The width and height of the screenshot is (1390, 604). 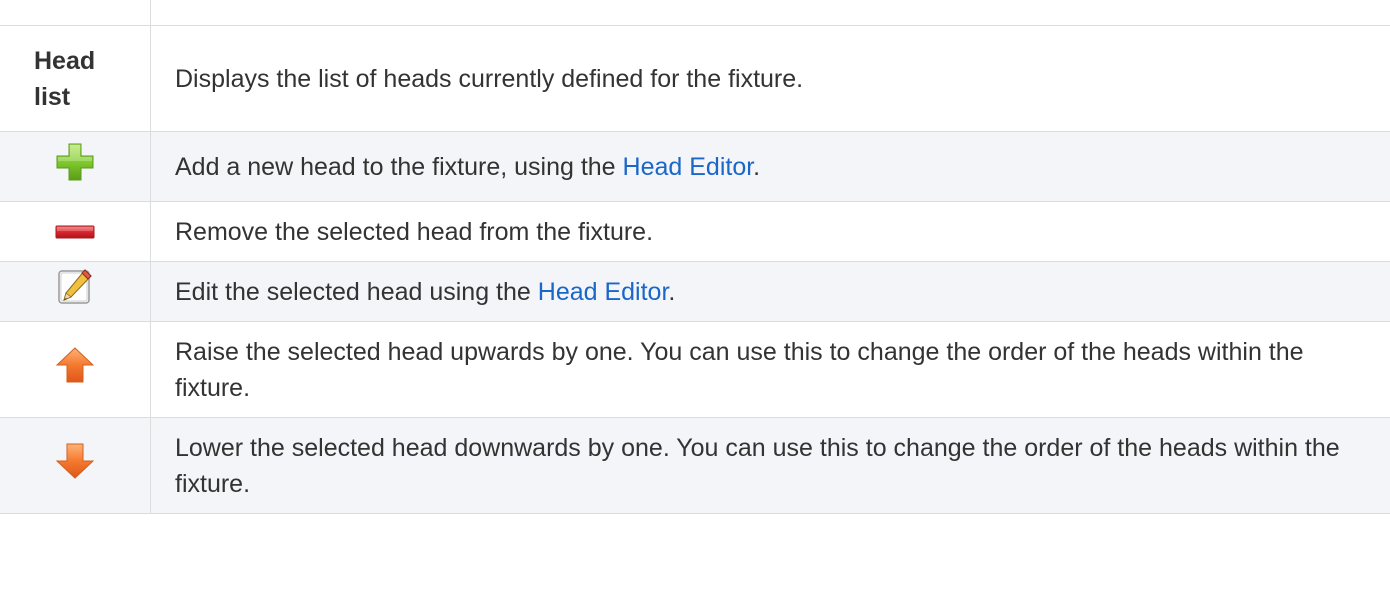 I want to click on raise-up-arrow-icon, so click(x=75, y=369).